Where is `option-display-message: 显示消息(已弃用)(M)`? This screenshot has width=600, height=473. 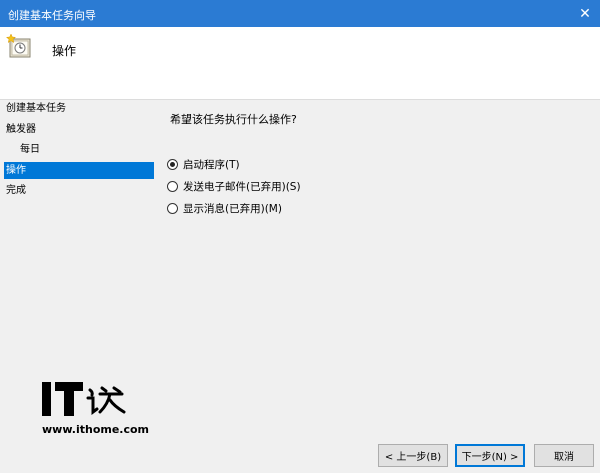 option-display-message: 显示消息(已弃用)(M) is located at coordinates (224, 208).